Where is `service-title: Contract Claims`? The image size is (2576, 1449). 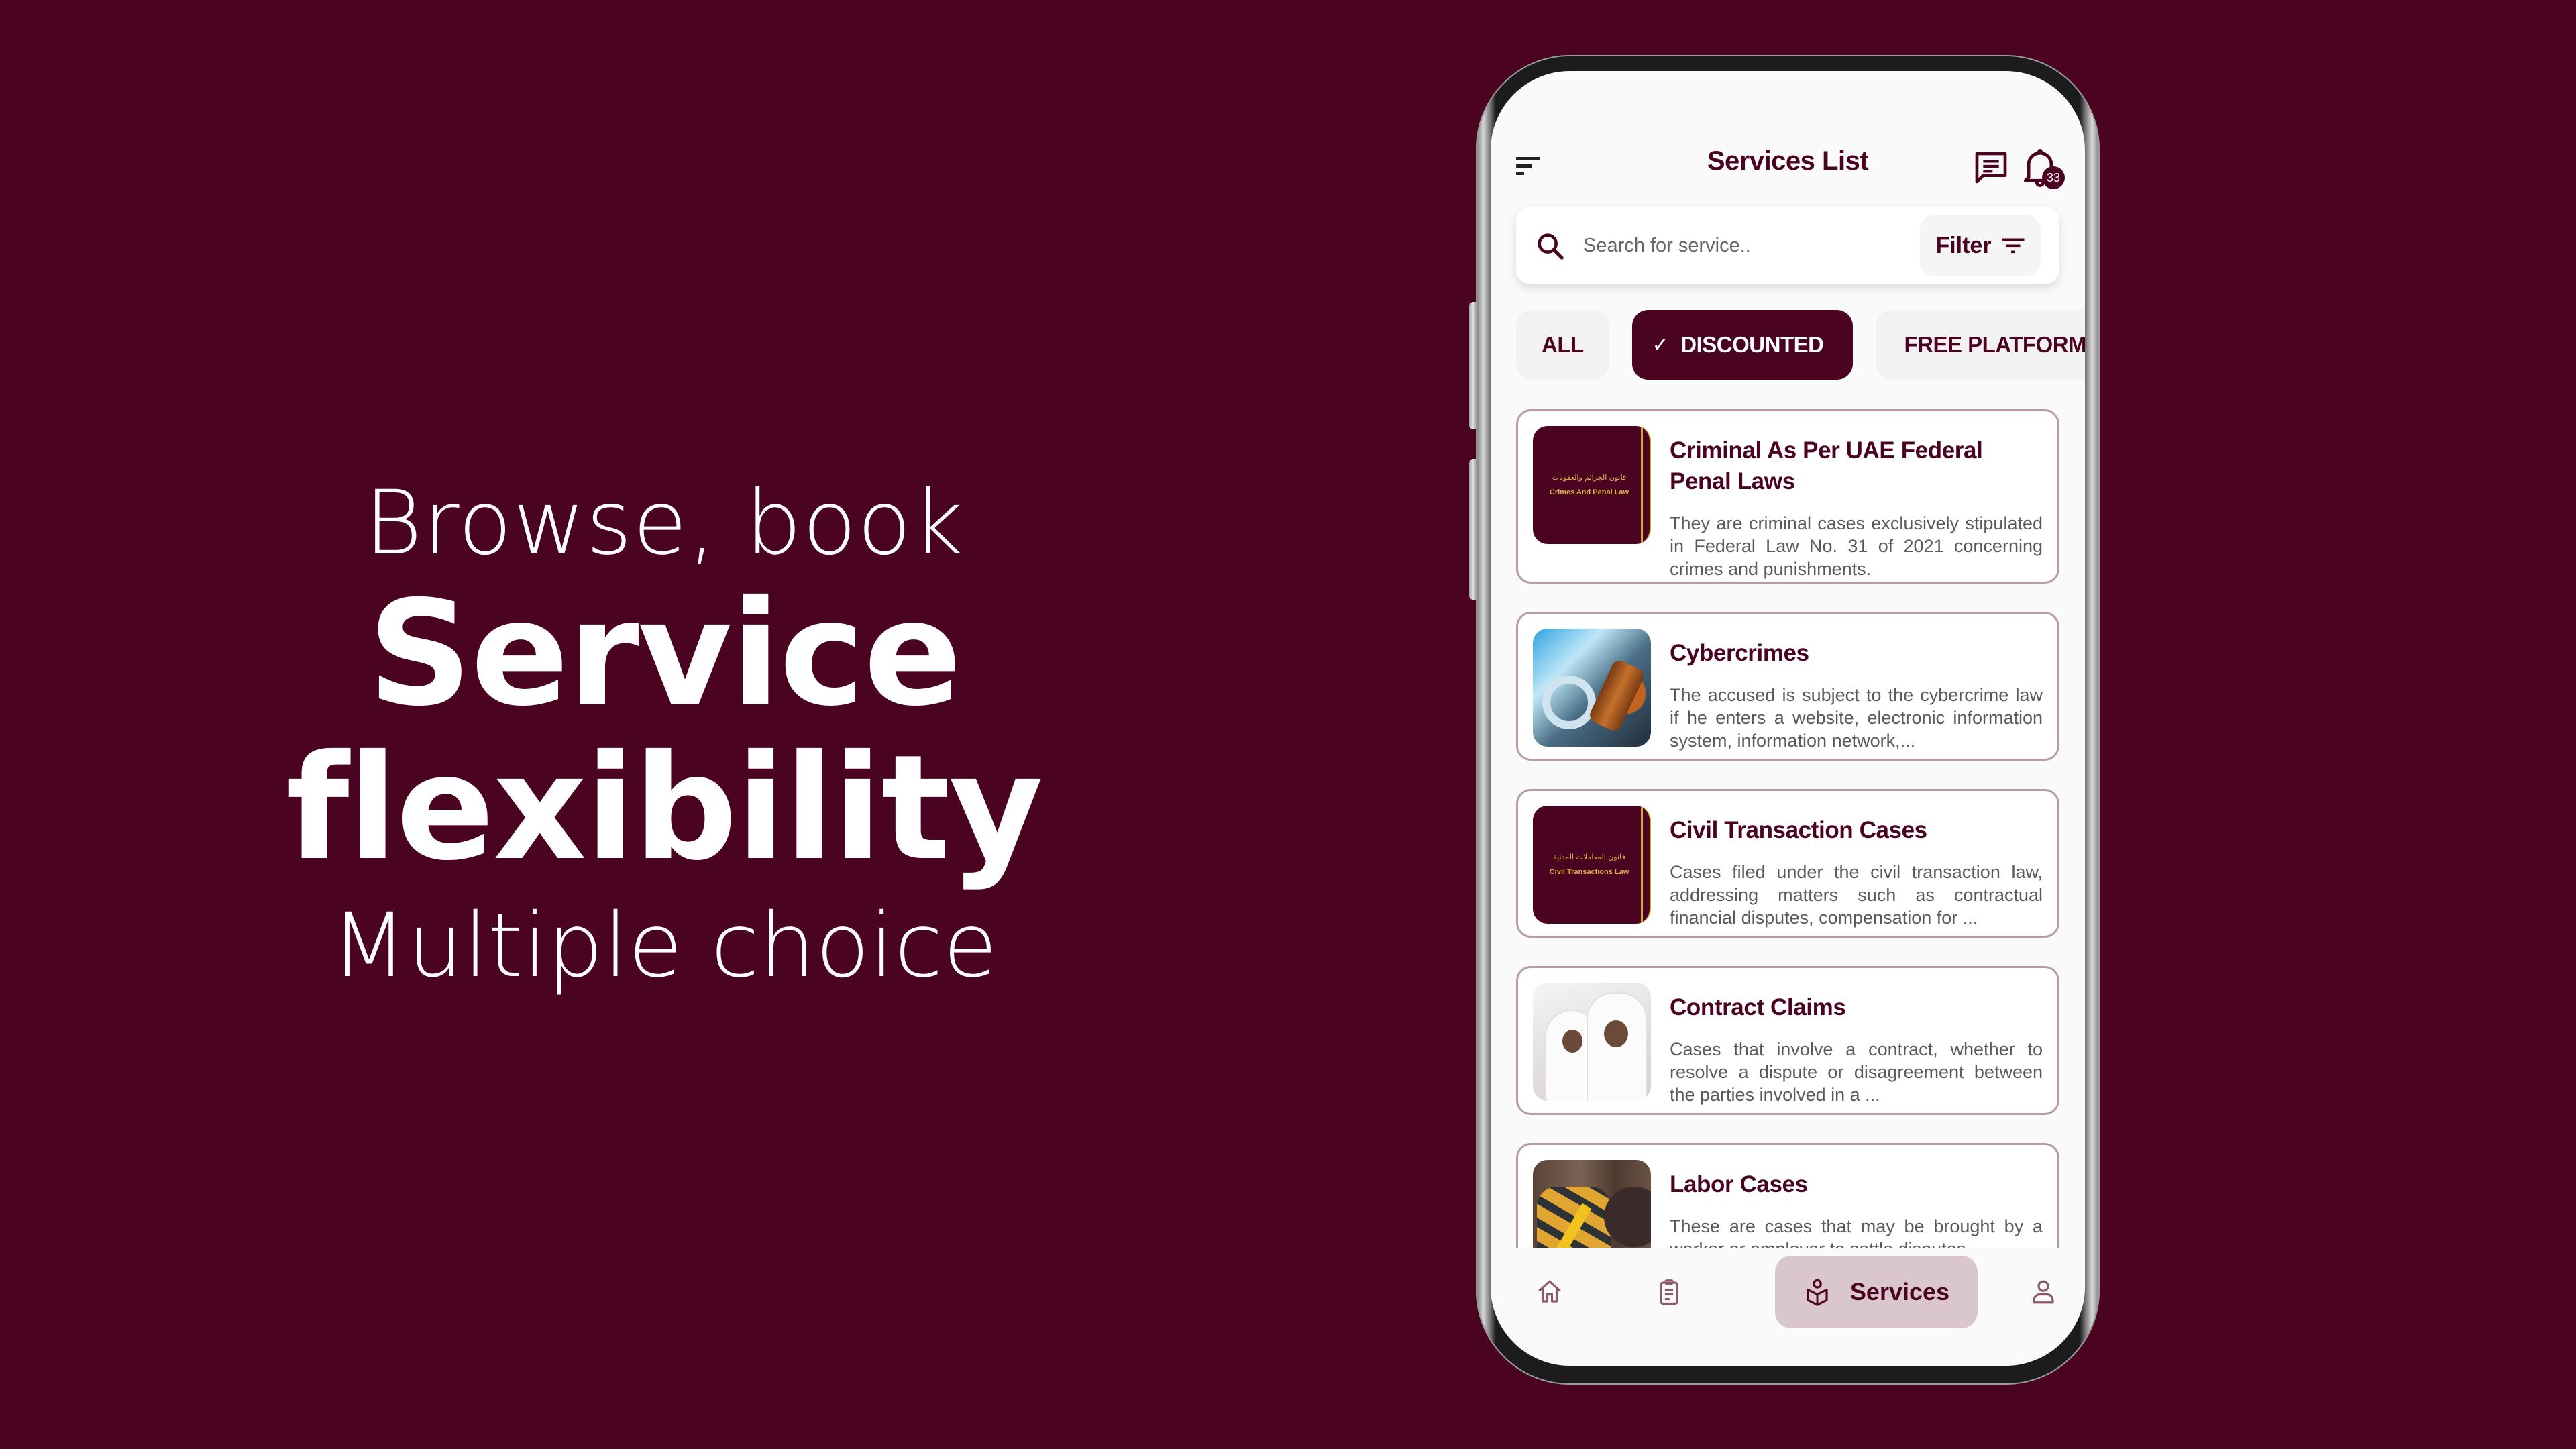
service-title: Contract Claims is located at coordinates (1758, 1007).